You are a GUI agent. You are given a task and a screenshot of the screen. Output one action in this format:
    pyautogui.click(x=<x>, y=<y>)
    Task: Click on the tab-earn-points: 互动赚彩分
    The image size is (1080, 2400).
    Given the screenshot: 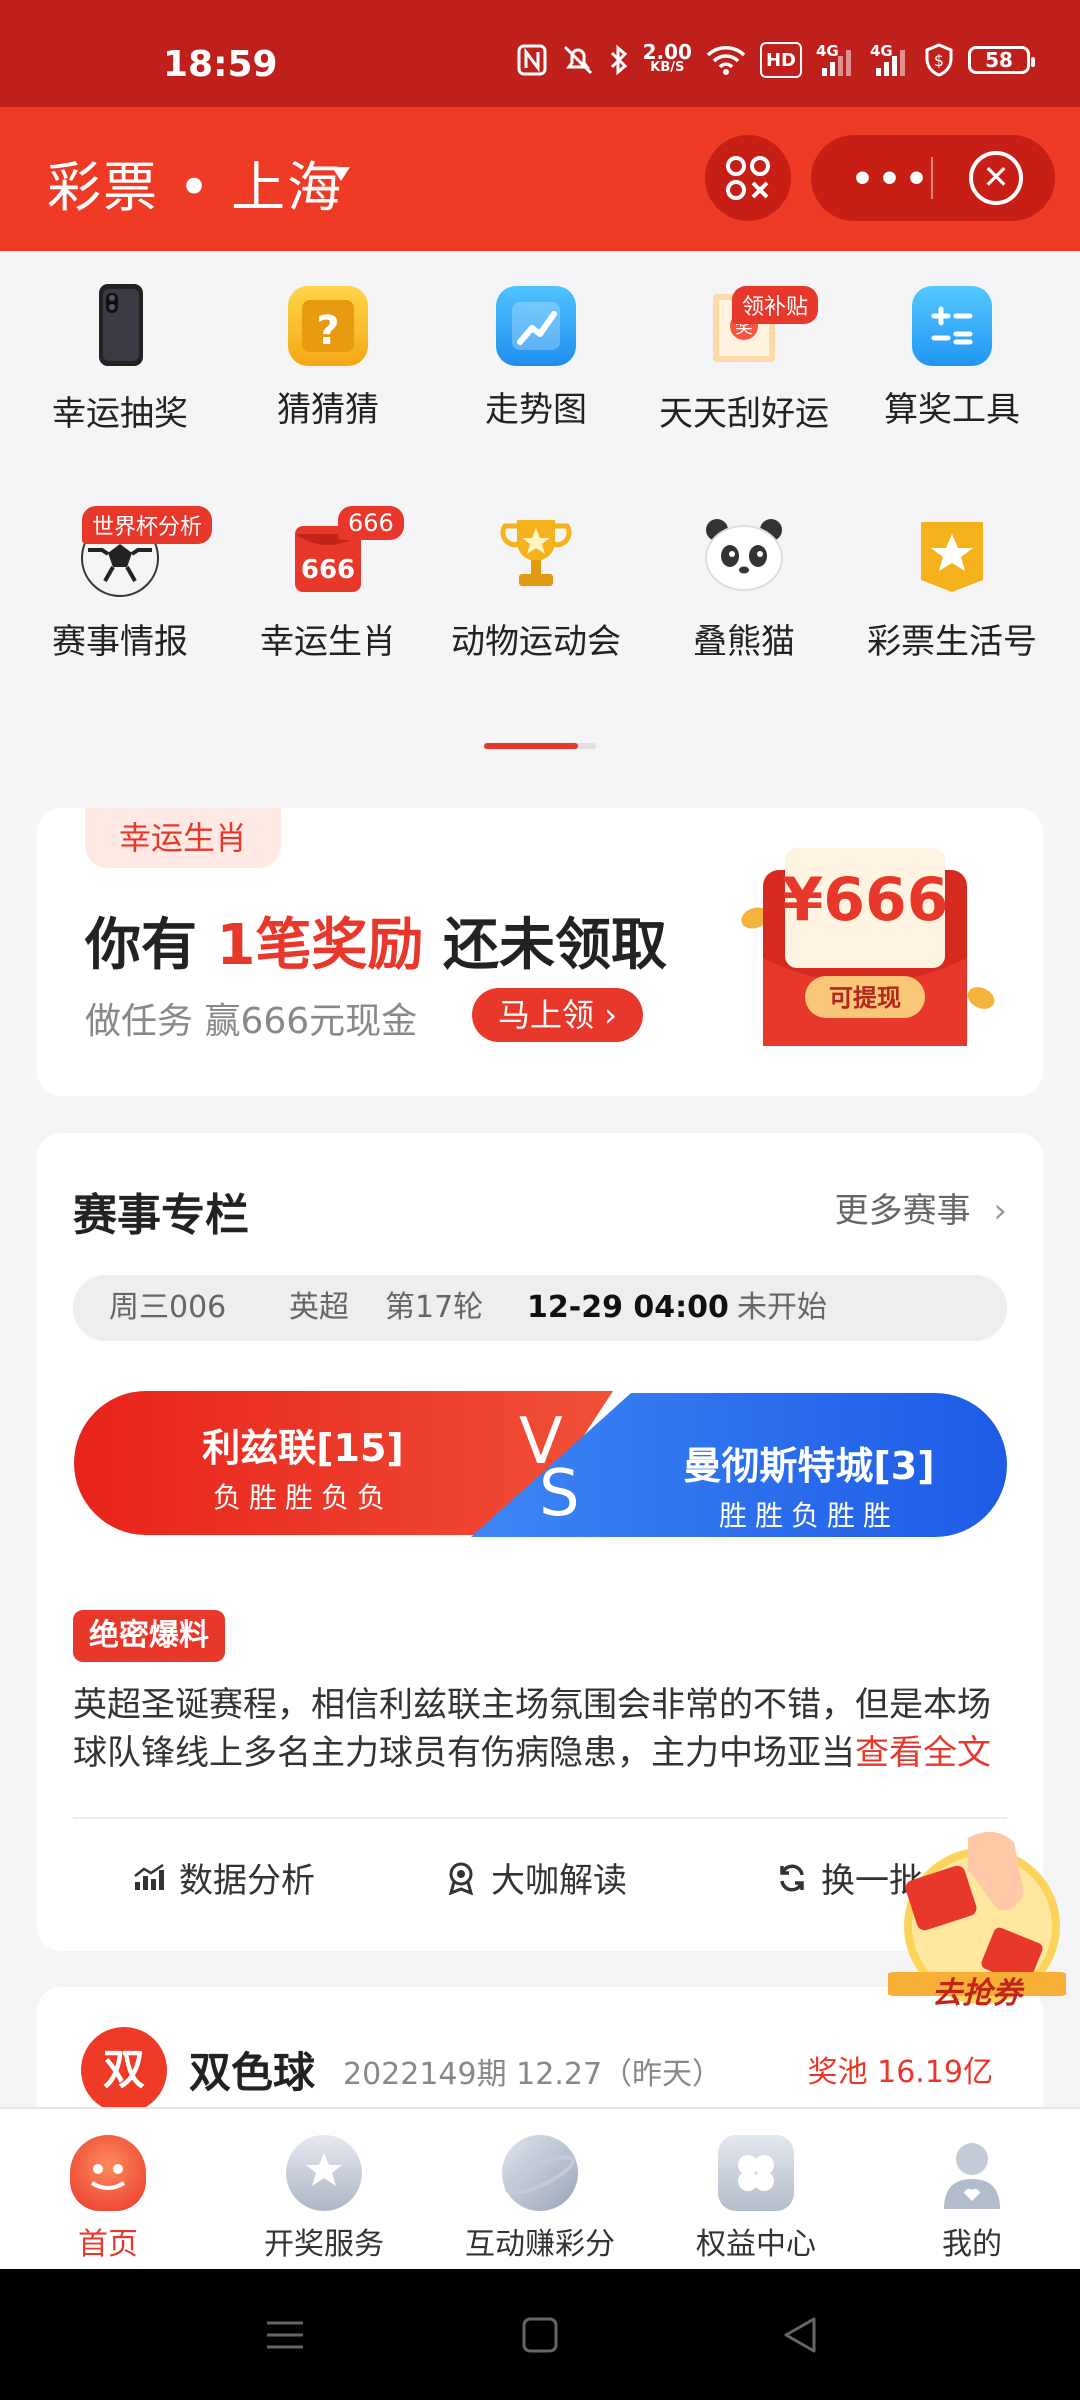 What is the action you would take?
    pyautogui.click(x=540, y=2186)
    